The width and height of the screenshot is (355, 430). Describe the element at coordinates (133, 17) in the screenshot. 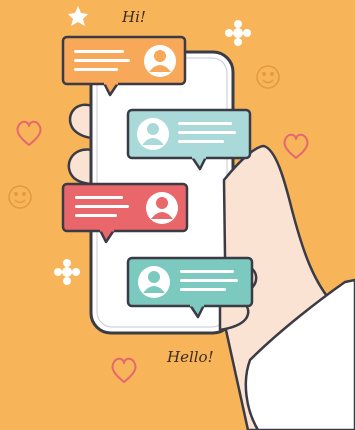

I see `caption-hi: Hi!` at that location.